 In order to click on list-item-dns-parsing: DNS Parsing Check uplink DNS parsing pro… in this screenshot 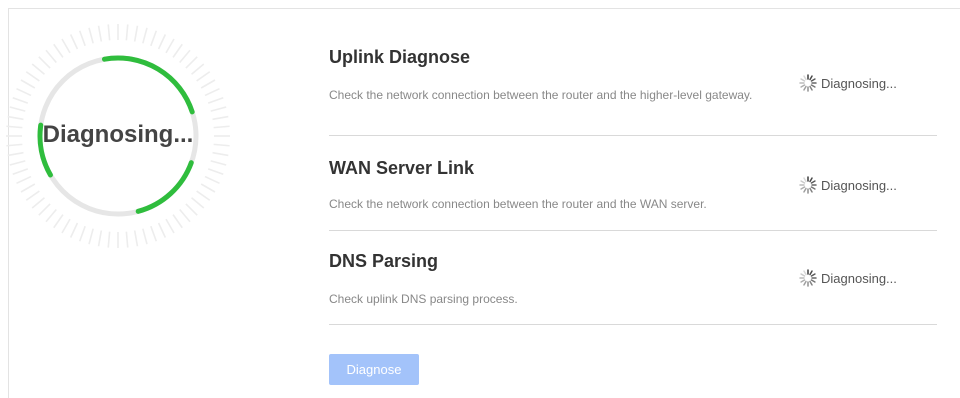, I will do `click(633, 278)`.